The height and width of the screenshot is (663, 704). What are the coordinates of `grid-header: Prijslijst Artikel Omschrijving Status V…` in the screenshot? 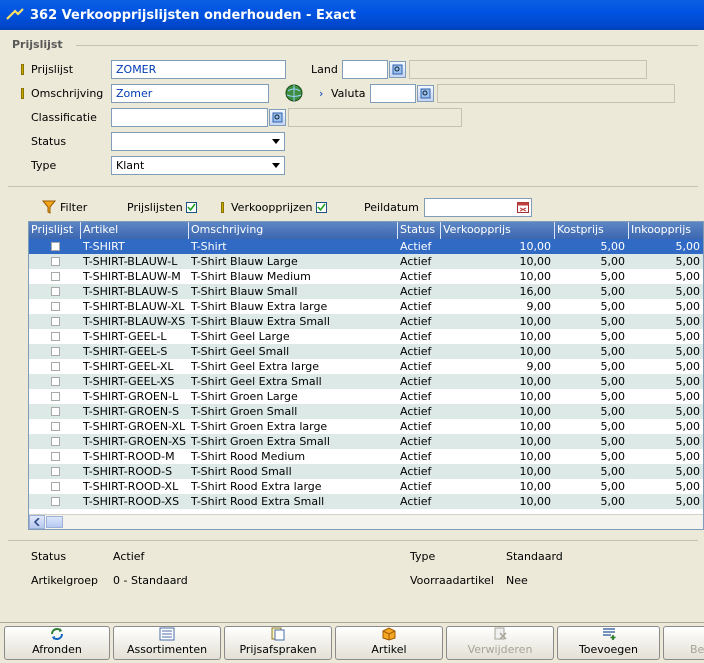 It's located at (366, 230).